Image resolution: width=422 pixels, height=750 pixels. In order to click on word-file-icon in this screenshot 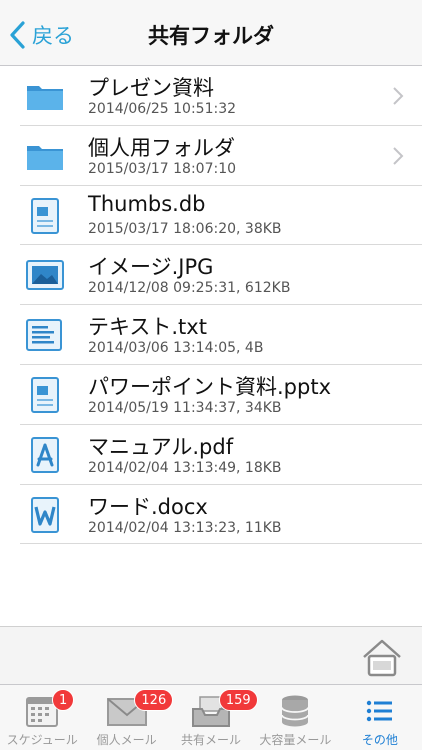, I will do `click(45, 514)`.